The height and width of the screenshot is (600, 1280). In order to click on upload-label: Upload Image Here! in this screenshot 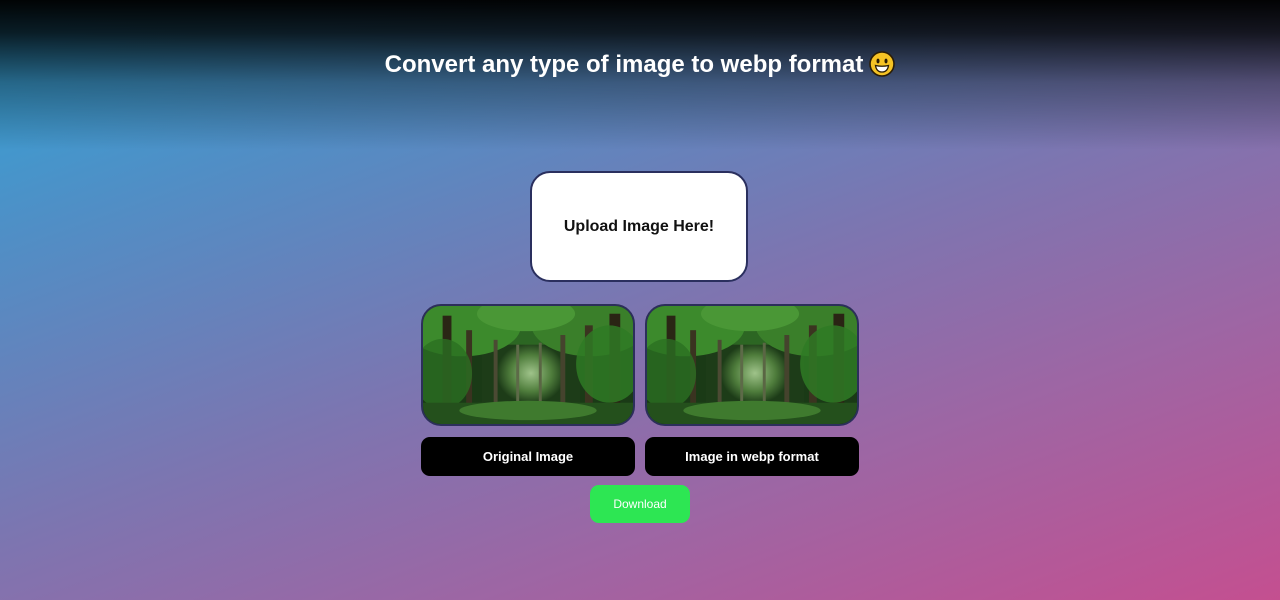, I will do `click(639, 226)`.